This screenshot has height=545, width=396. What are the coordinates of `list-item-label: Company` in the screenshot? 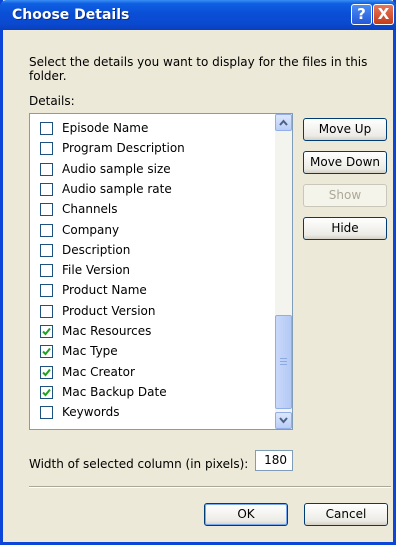 It's located at (91, 229).